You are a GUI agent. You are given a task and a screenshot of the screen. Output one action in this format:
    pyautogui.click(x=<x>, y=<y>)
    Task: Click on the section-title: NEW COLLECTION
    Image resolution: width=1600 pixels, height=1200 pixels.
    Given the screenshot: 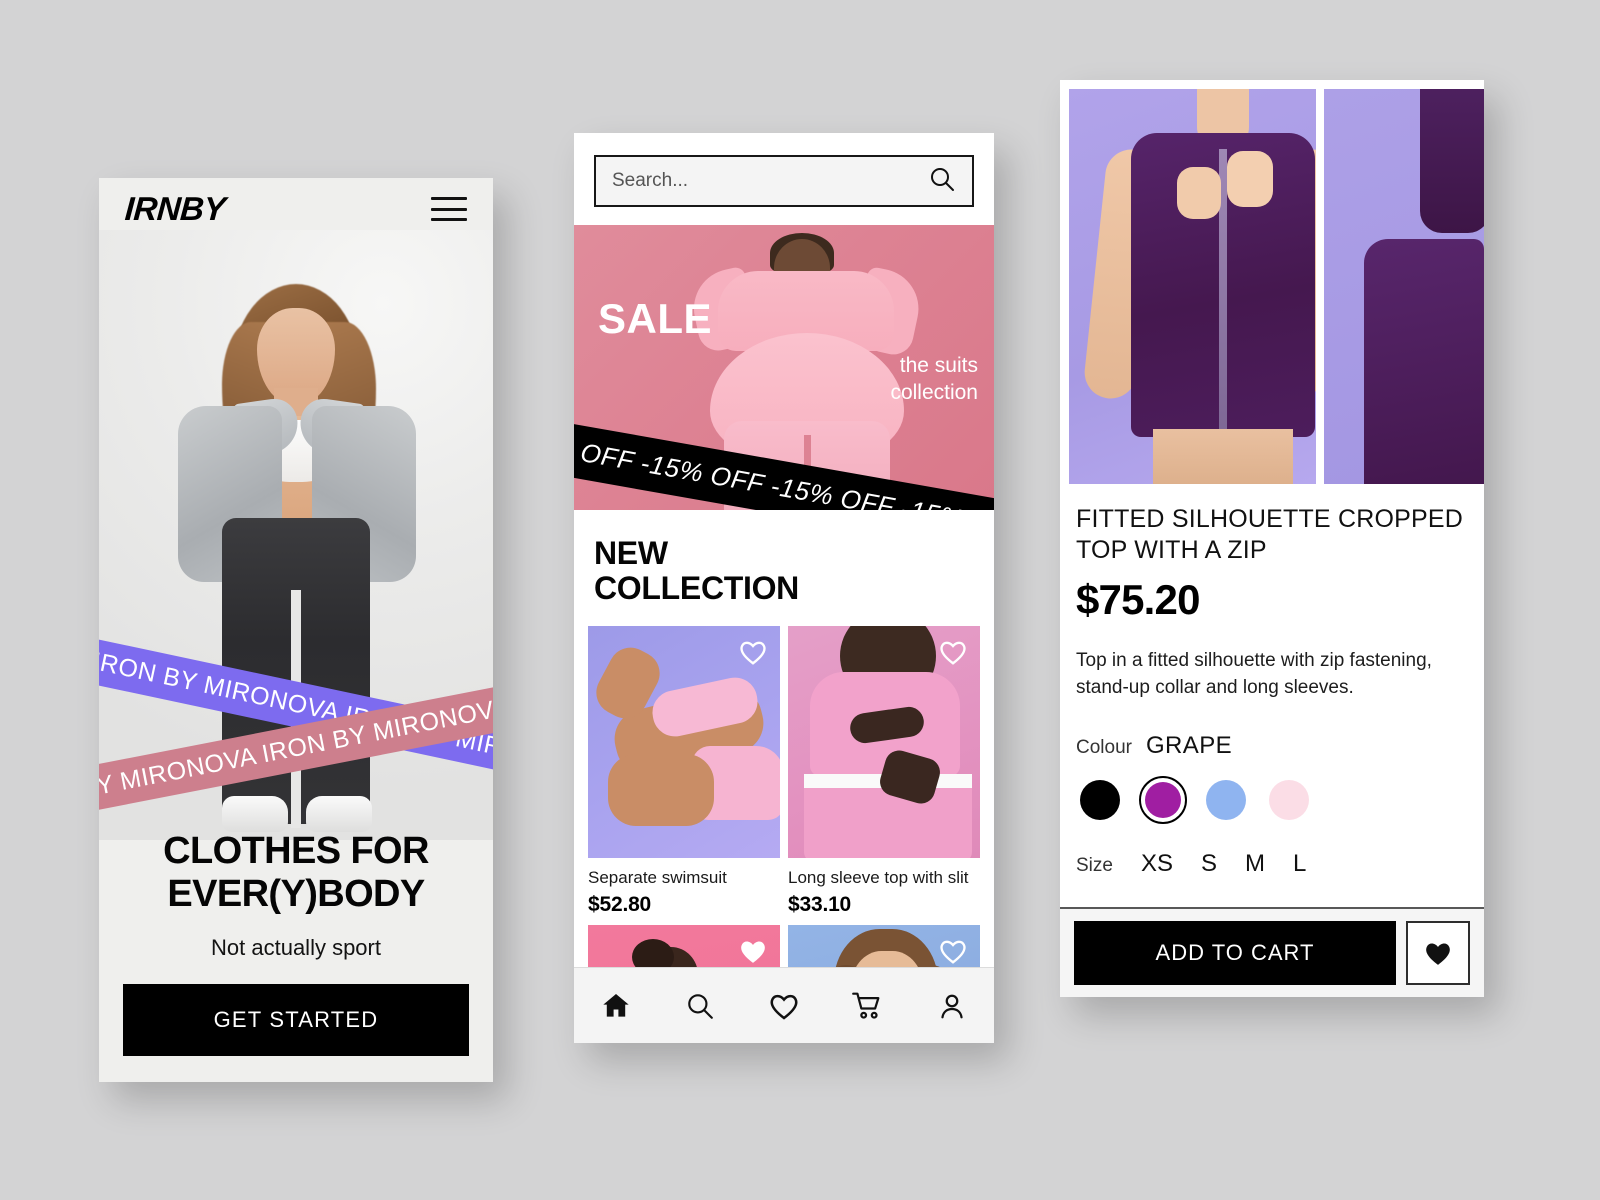 What is the action you would take?
    pyautogui.click(x=784, y=568)
    